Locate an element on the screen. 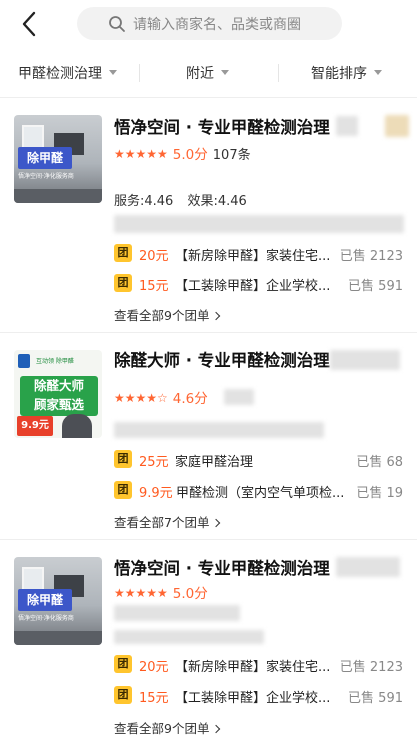 Image resolution: width=417 pixels, height=747 pixels. view-all-deals-link: 查看全部7个团单 is located at coordinates (167, 521).